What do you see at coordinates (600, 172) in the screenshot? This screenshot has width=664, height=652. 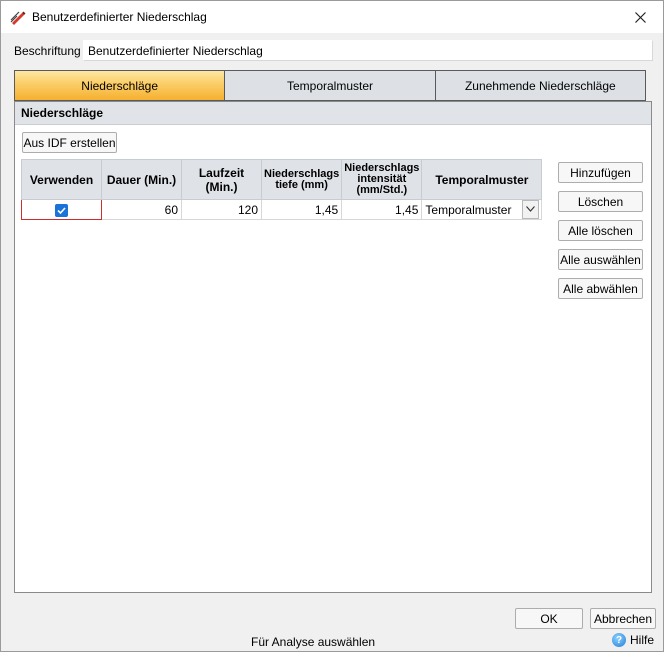 I see `add-button: Hinzufügen` at bounding box center [600, 172].